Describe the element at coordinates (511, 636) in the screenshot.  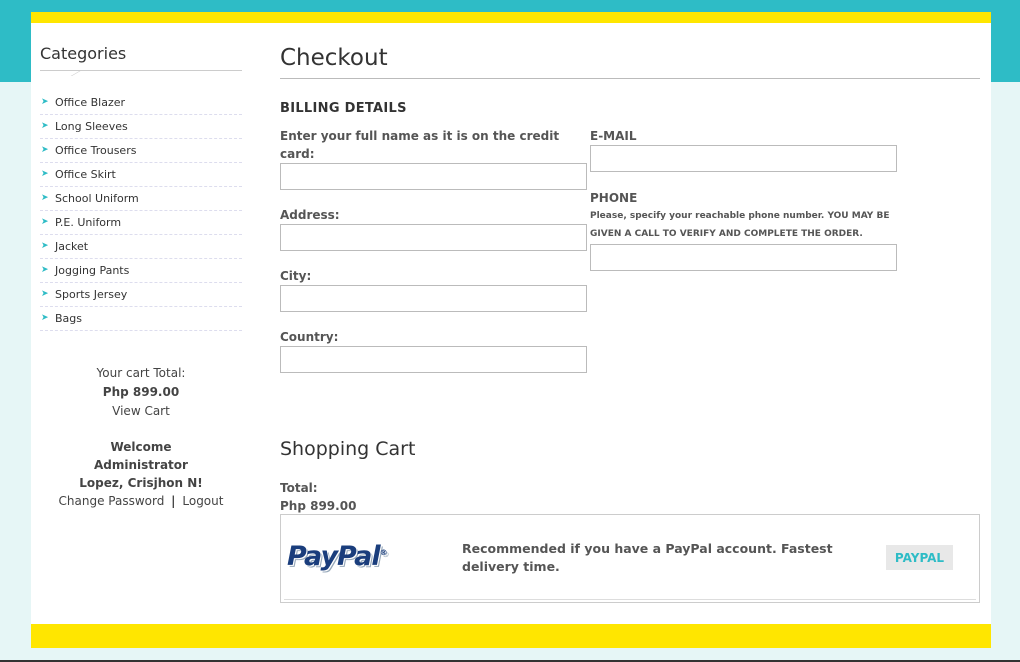
I see `footer-bar` at that location.